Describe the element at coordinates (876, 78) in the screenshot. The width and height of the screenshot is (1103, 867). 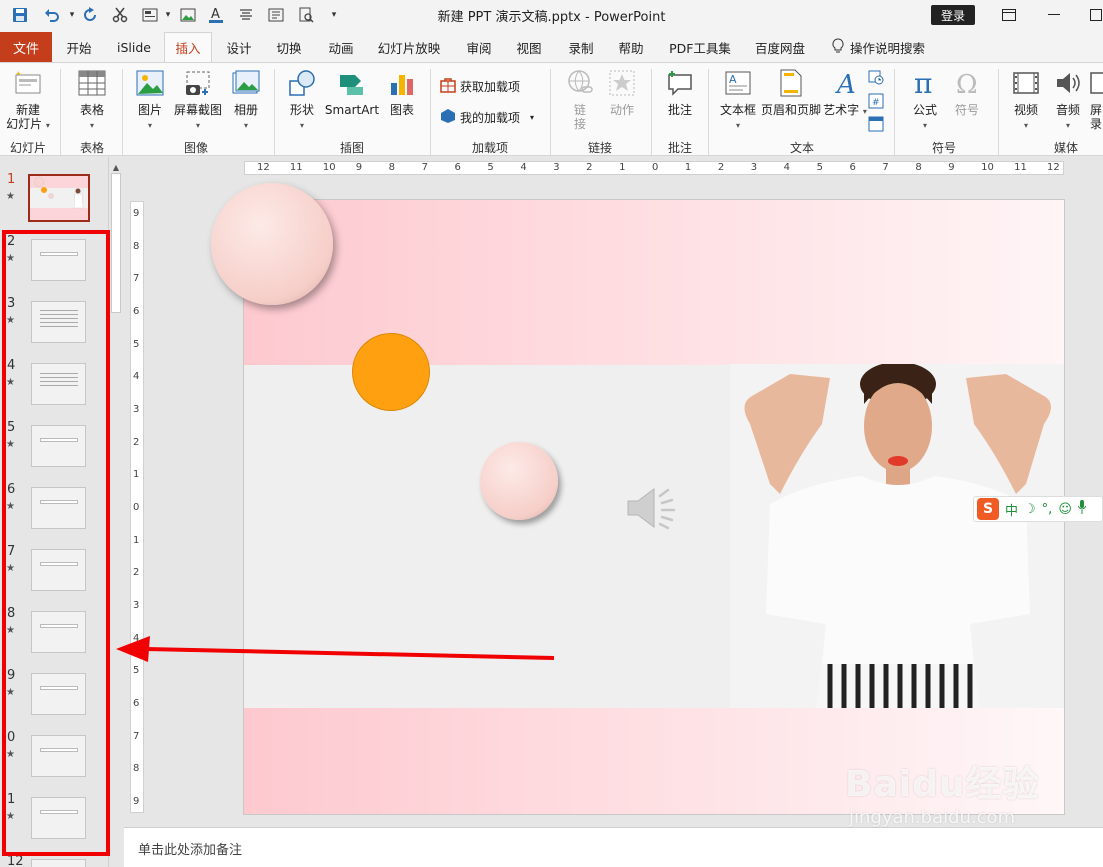
I see `date-time-button` at that location.